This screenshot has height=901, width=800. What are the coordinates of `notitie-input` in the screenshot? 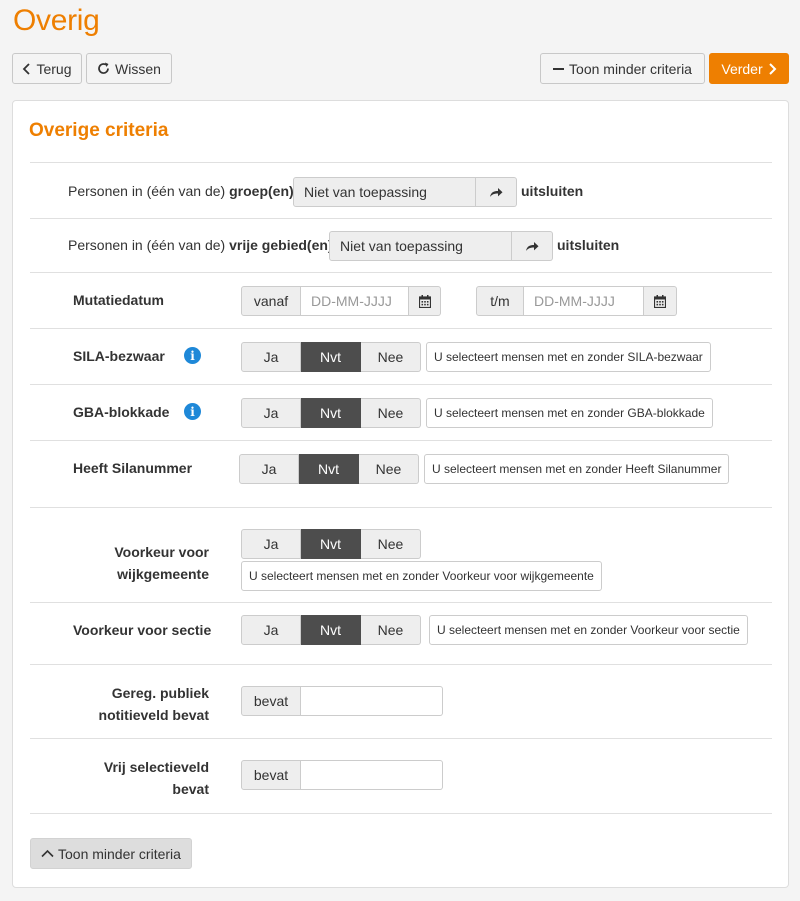 It's located at (372, 701).